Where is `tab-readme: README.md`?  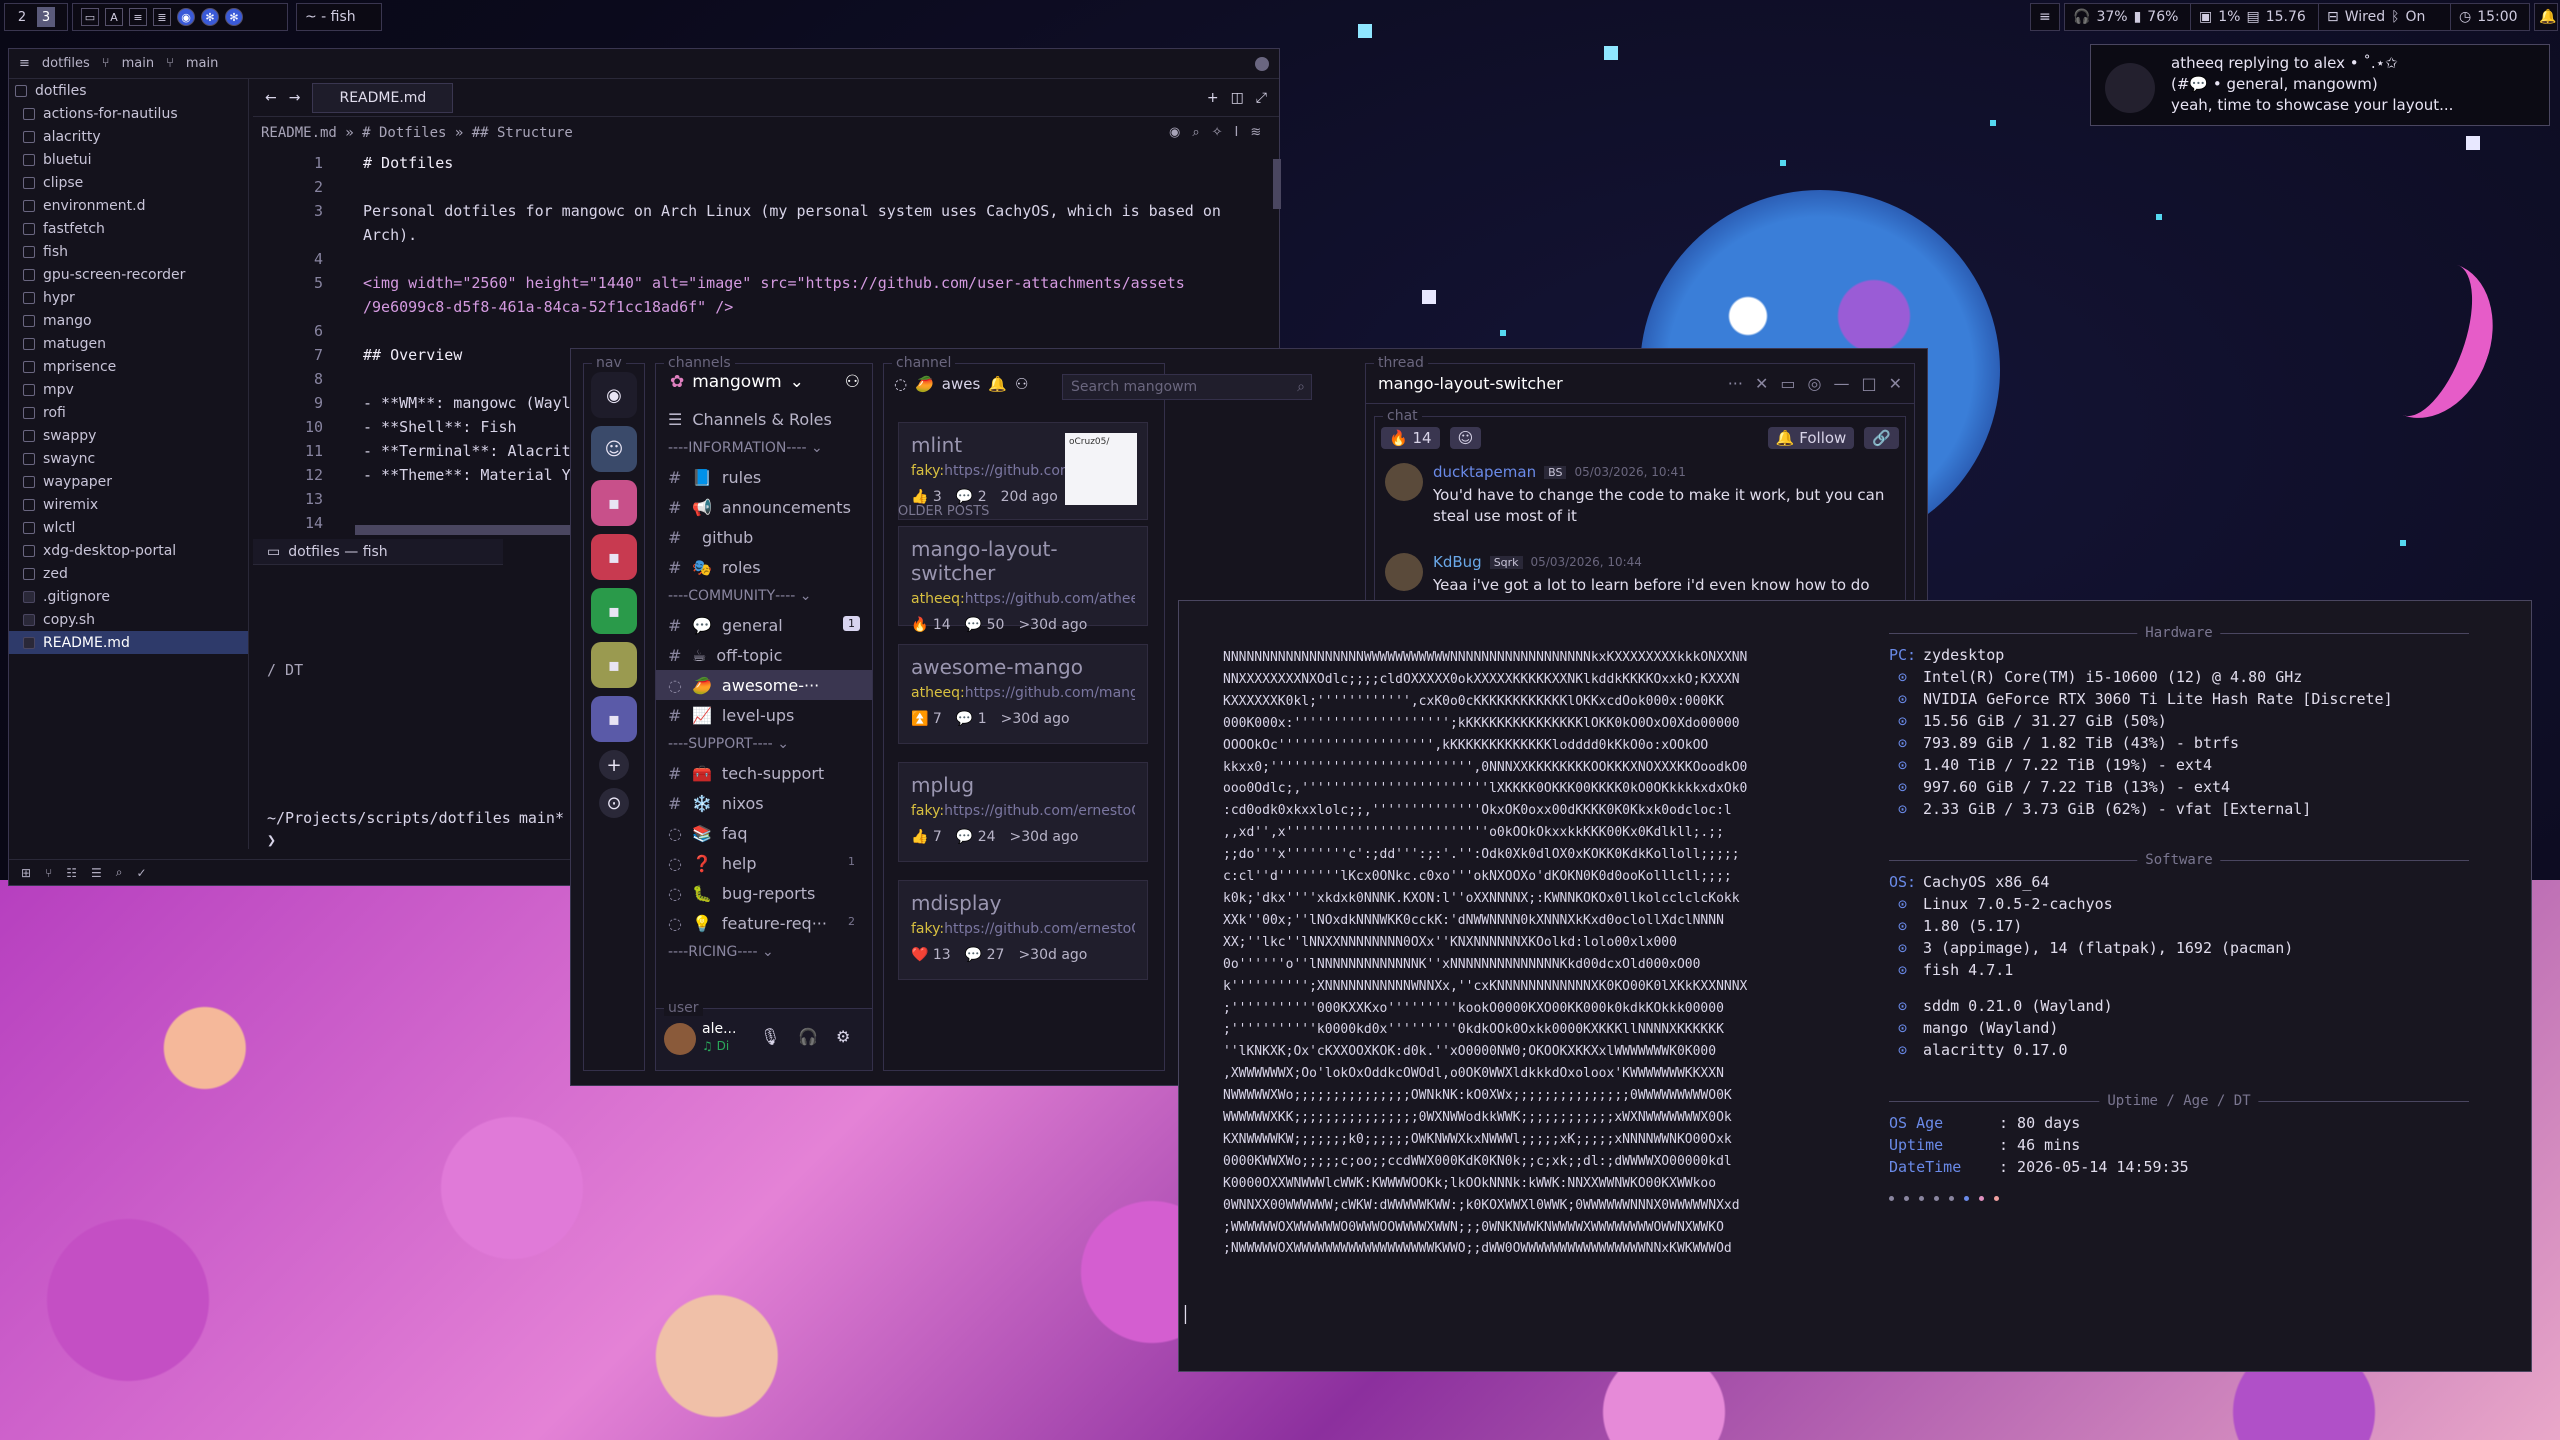 tab-readme: README.md is located at coordinates (383, 97).